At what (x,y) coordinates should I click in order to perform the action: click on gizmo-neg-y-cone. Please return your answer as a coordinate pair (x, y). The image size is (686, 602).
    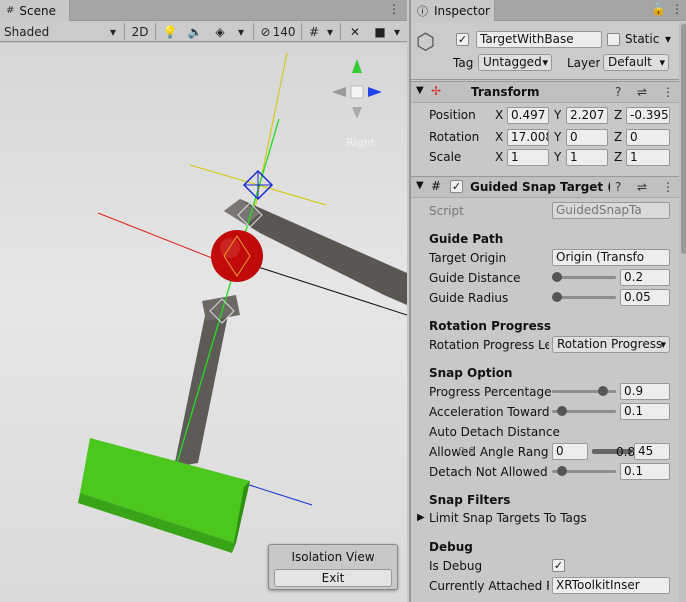
    Looking at the image, I should click on (357, 113).